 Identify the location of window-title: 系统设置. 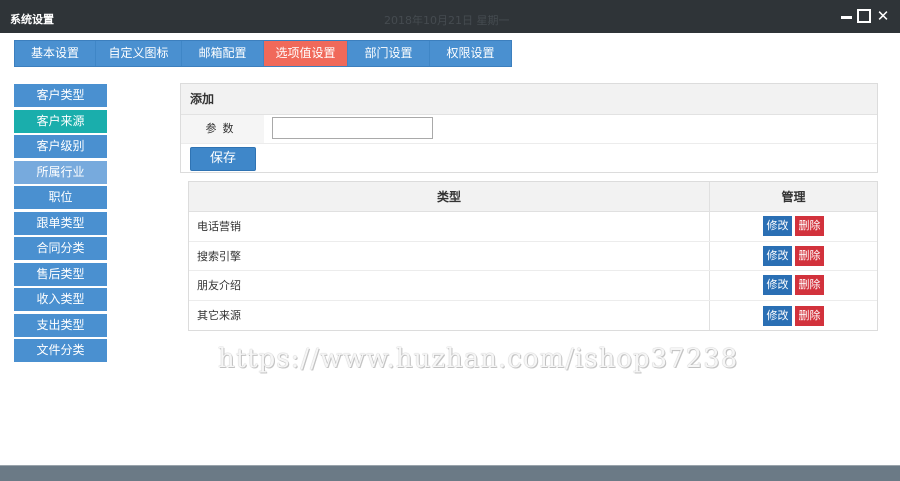
(32, 19).